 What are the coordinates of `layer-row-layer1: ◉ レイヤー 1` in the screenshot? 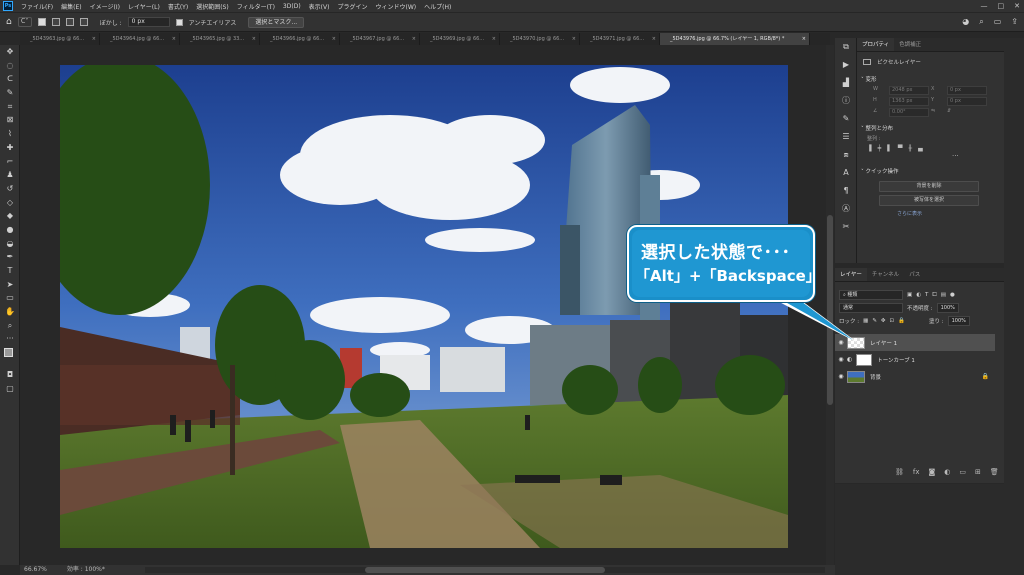 It's located at (915, 342).